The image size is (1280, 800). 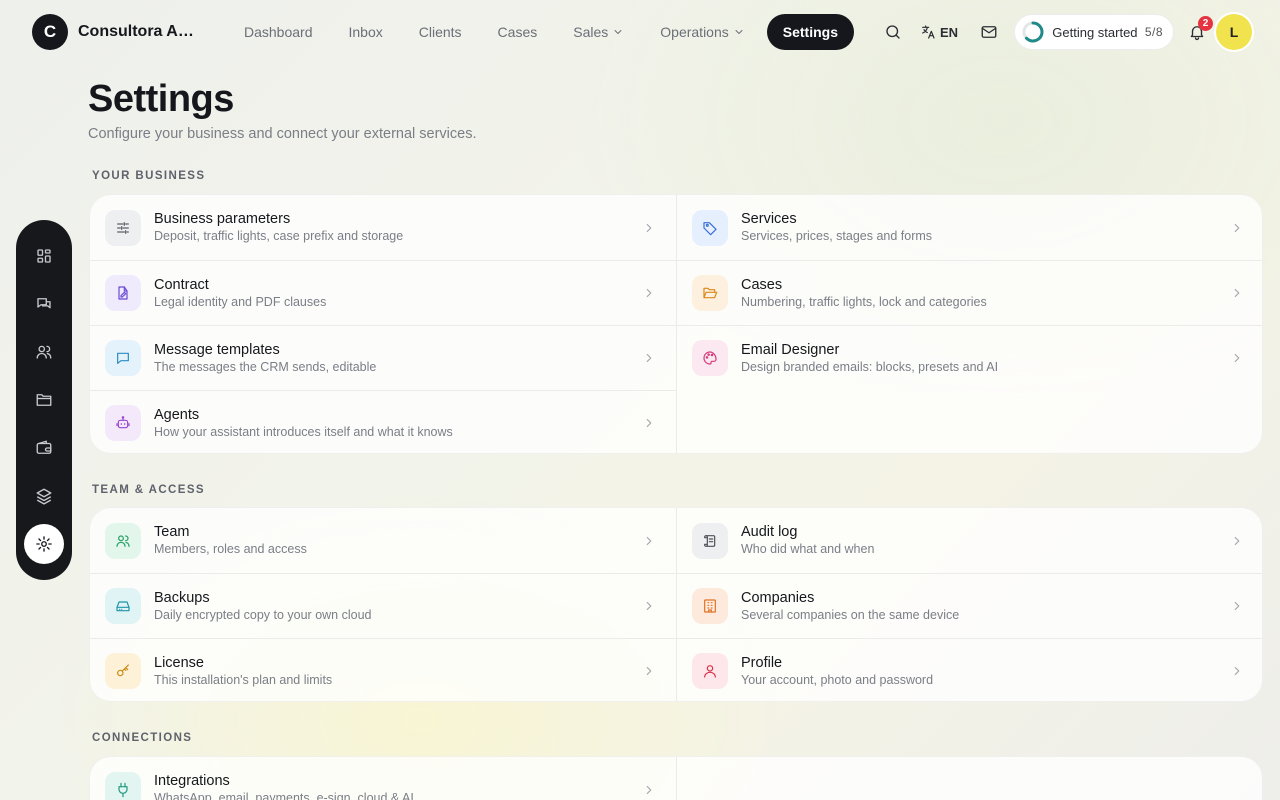 What do you see at coordinates (44, 496) in the screenshot?
I see `dock-operations` at bounding box center [44, 496].